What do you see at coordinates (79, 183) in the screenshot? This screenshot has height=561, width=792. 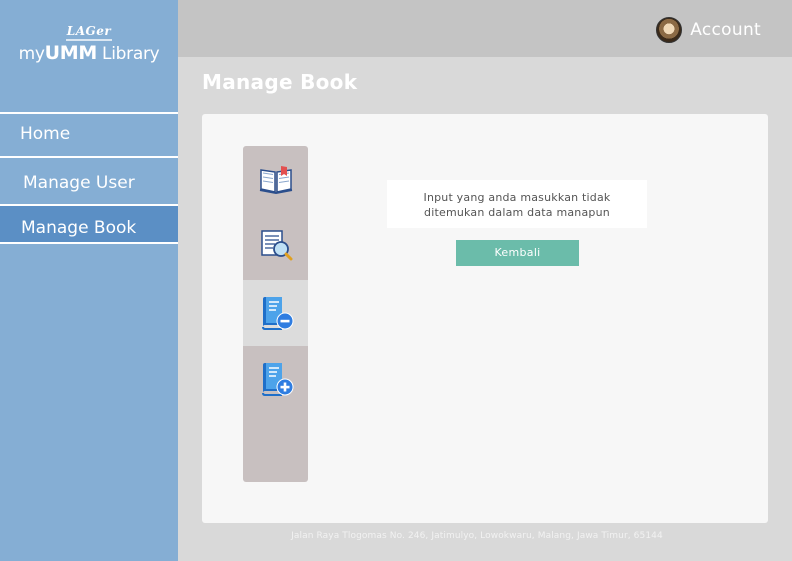 I see `sidebar-item-label: Manage User` at bounding box center [79, 183].